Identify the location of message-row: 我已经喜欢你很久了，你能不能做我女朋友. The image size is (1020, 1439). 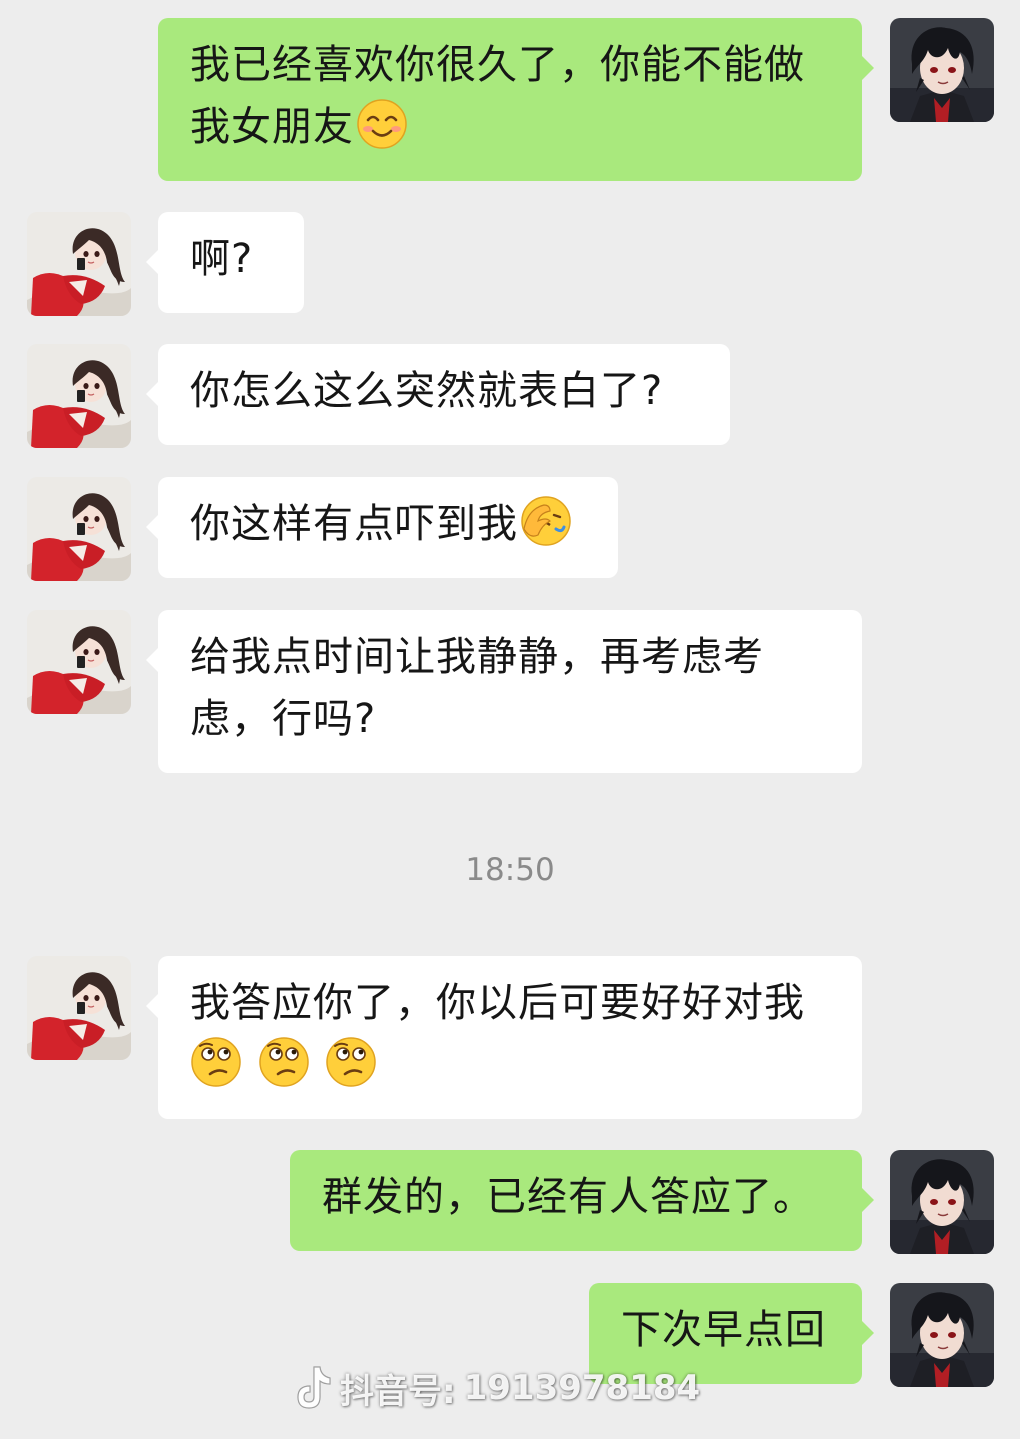
(510, 100).